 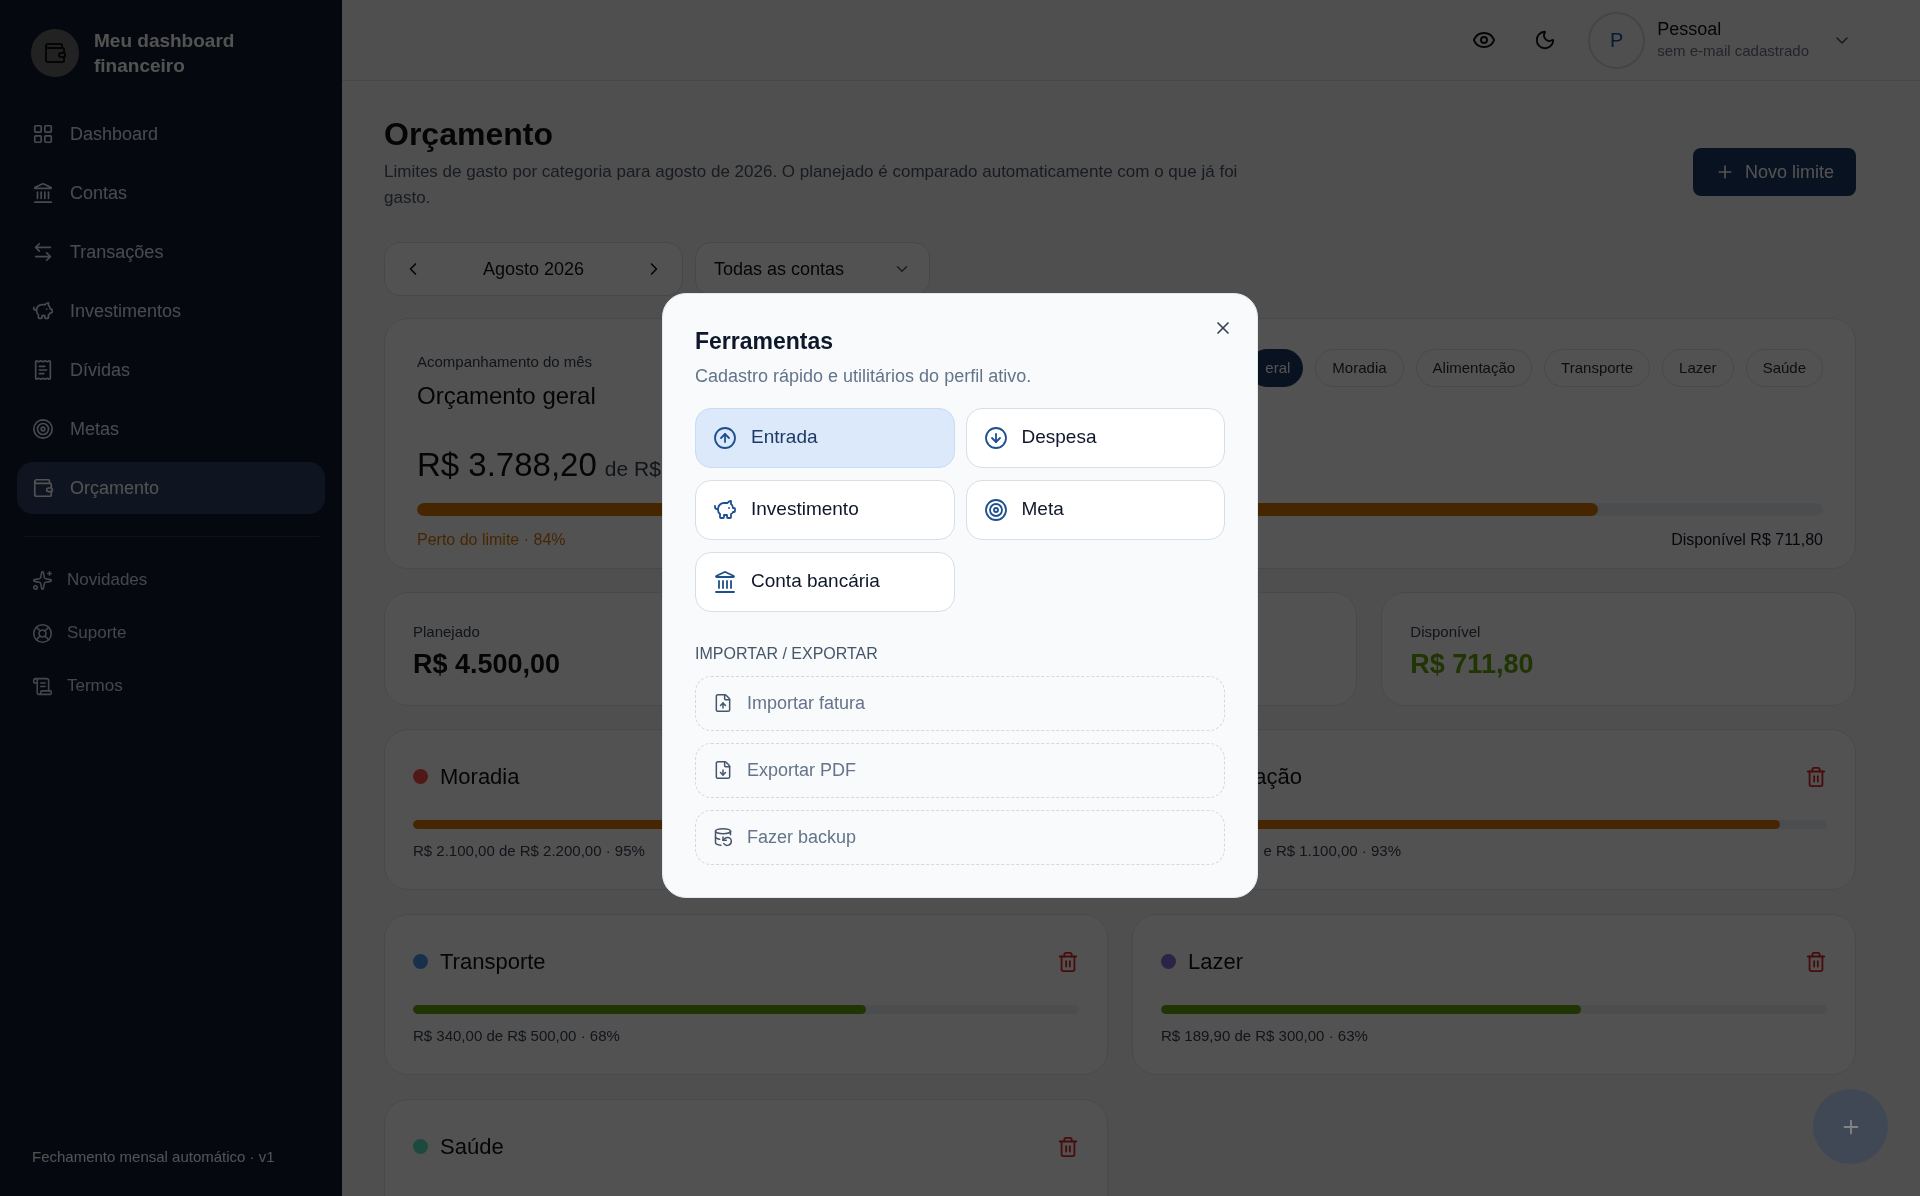 What do you see at coordinates (171, 580) in the screenshot?
I see `nav-item: Novidades` at bounding box center [171, 580].